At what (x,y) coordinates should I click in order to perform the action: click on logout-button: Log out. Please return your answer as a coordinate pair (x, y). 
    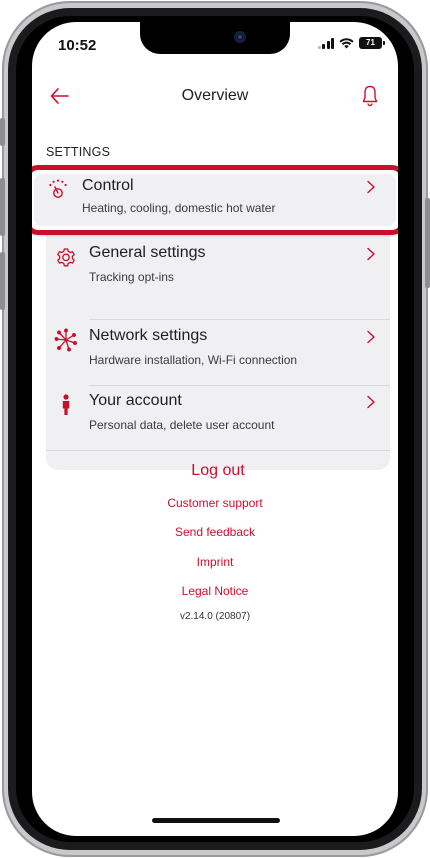
    Looking at the image, I should click on (218, 471).